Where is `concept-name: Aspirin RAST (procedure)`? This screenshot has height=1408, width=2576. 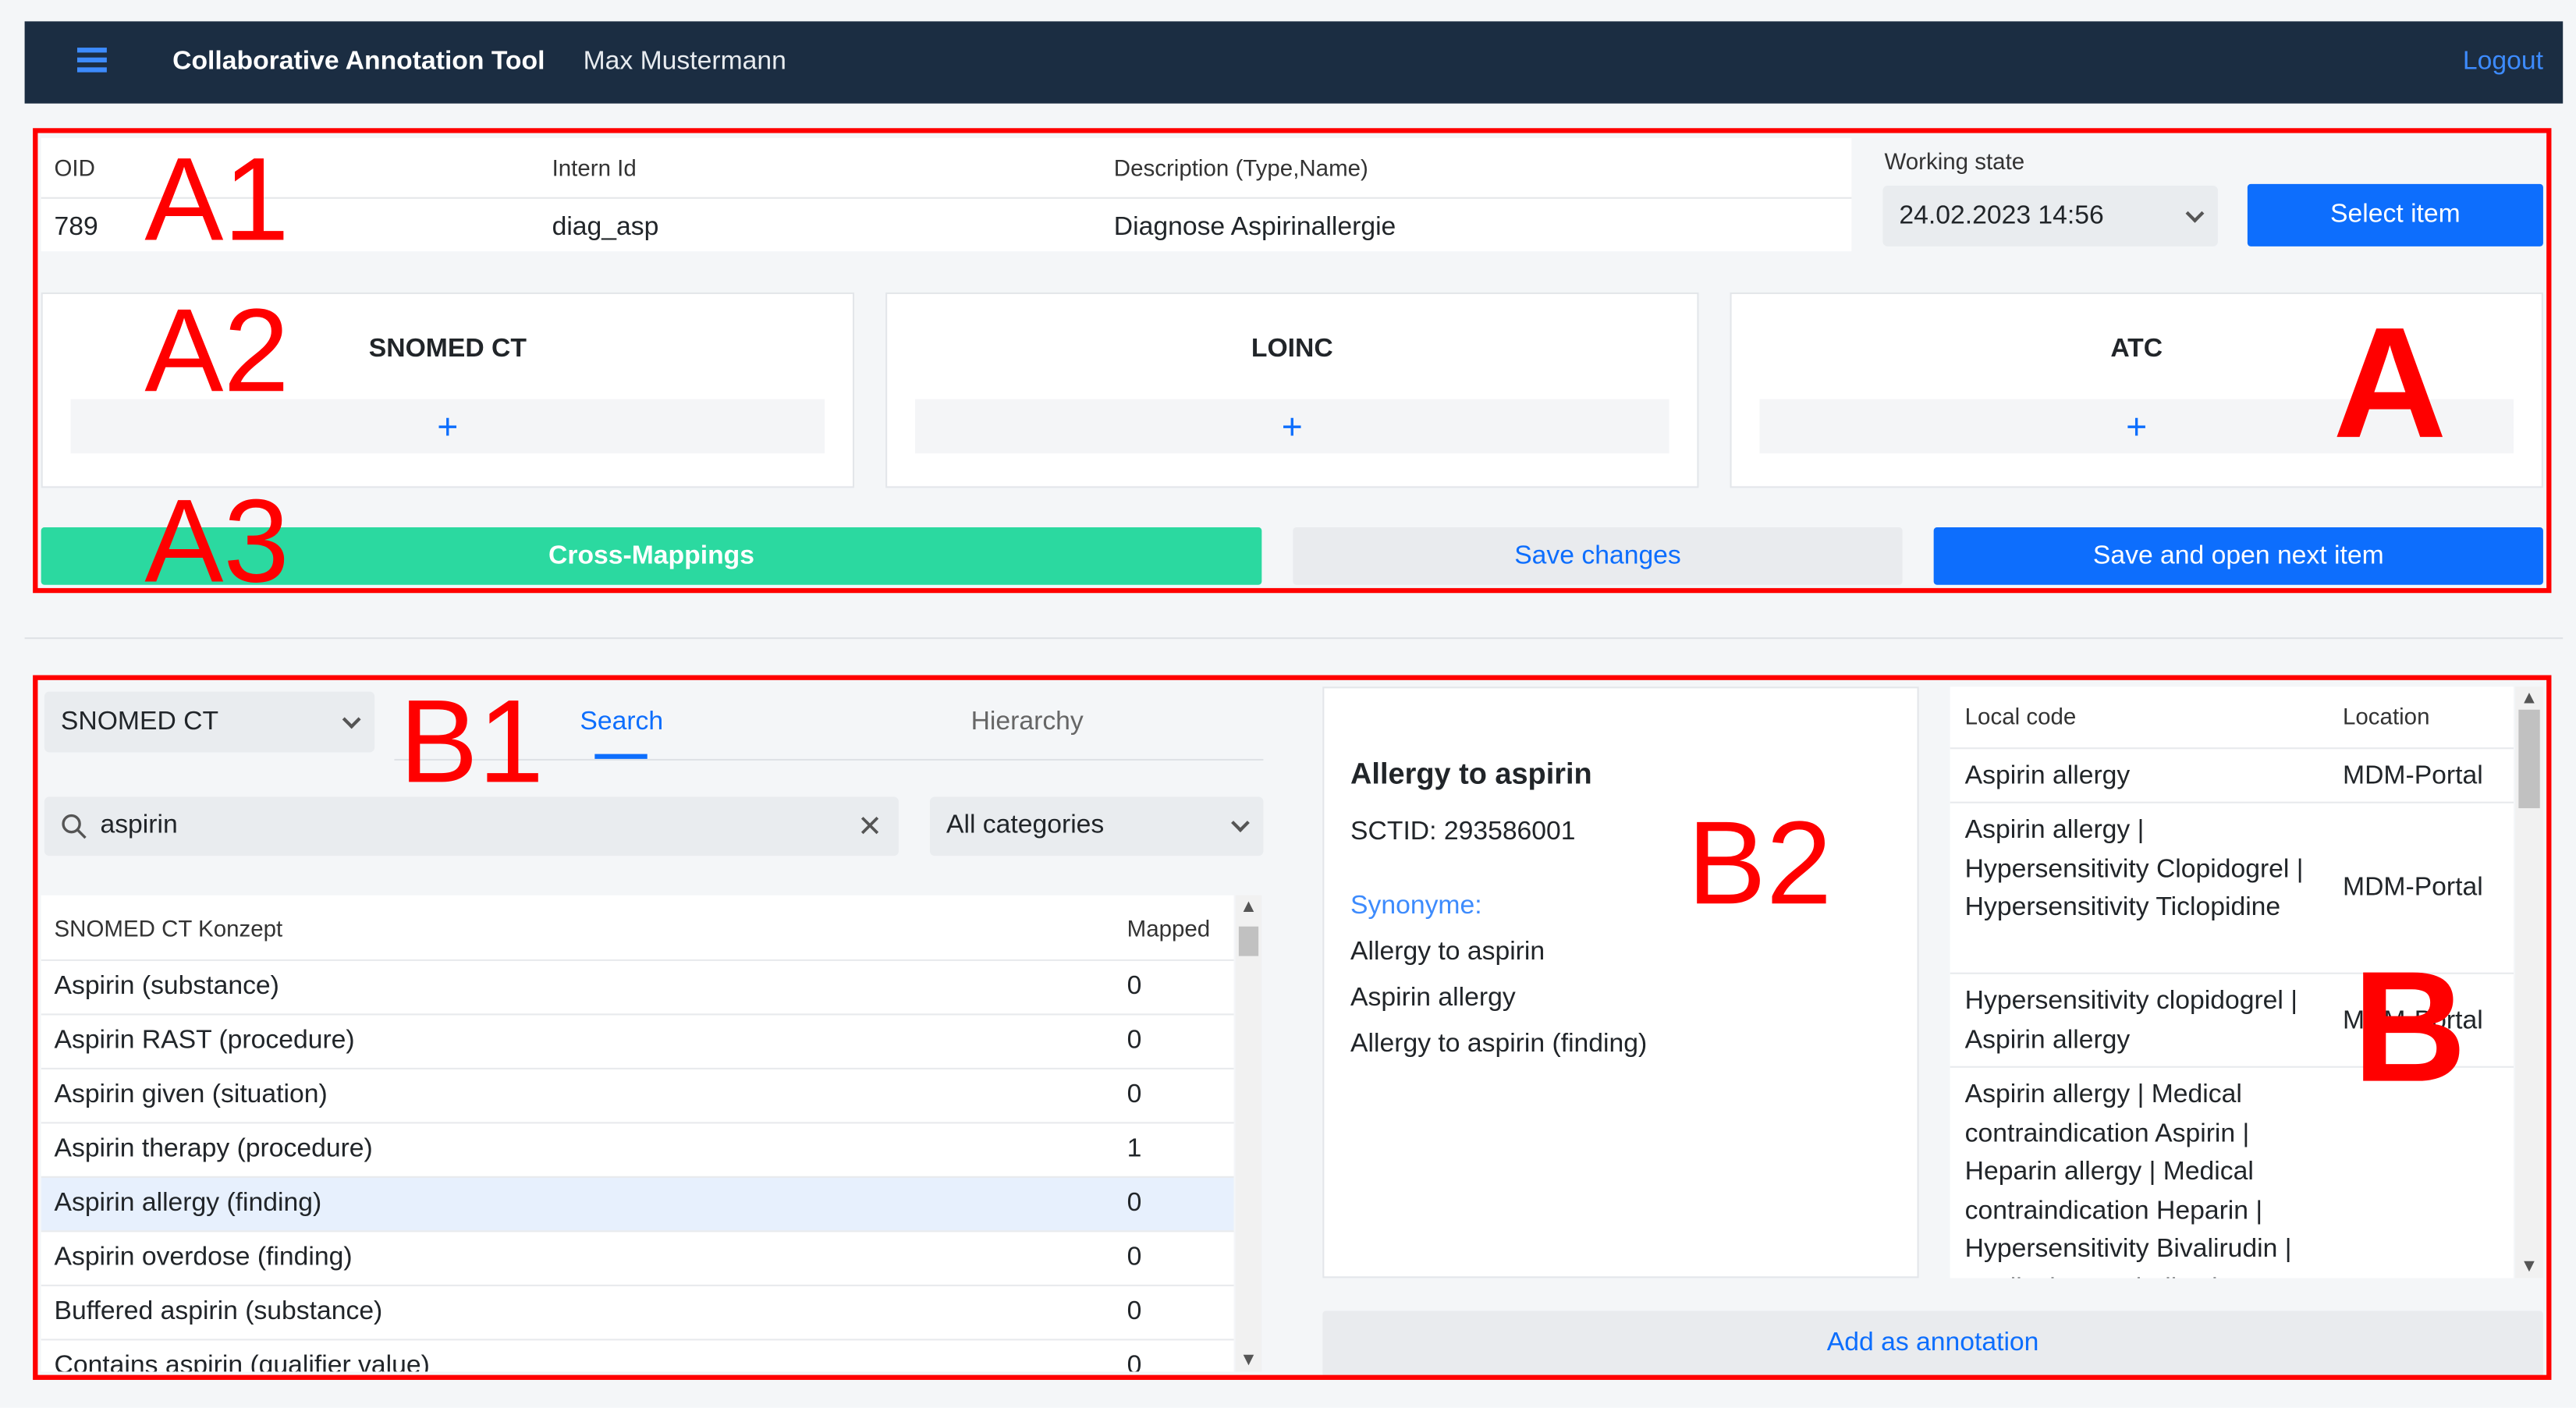
concept-name: Aspirin RAST (procedure) is located at coordinates (204, 1041).